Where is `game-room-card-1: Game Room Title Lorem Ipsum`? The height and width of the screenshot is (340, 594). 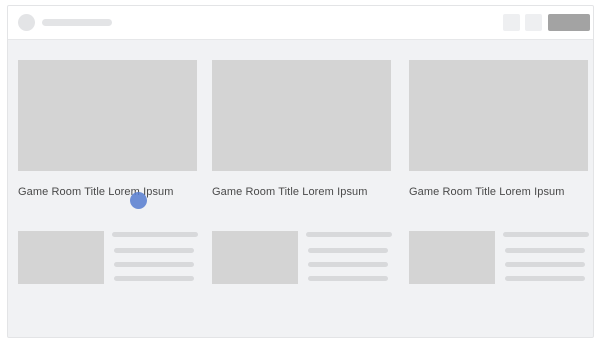 game-room-card-1: Game Room Title Lorem Ipsum is located at coordinates (107, 129).